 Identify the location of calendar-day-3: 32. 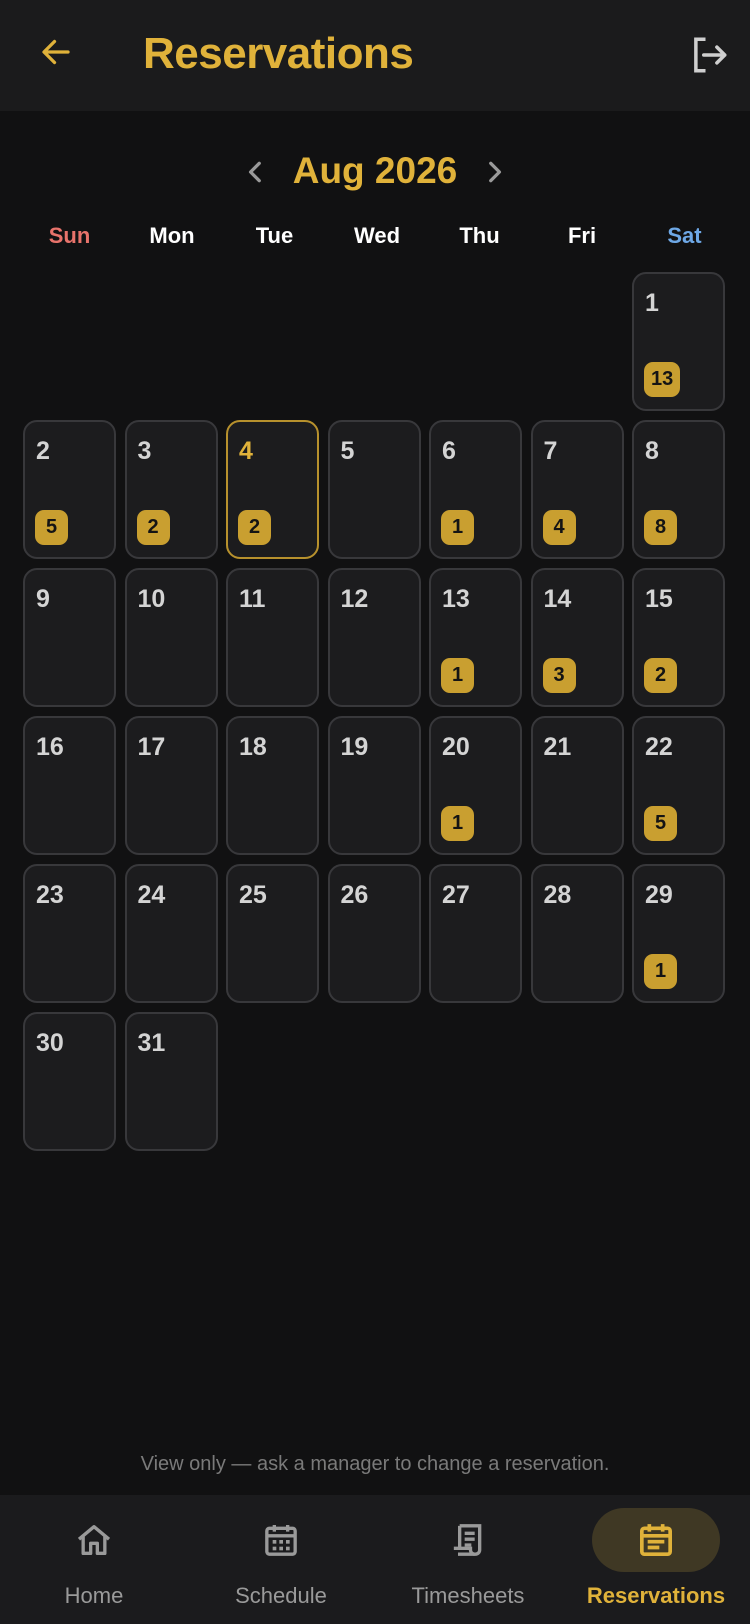
(171, 489).